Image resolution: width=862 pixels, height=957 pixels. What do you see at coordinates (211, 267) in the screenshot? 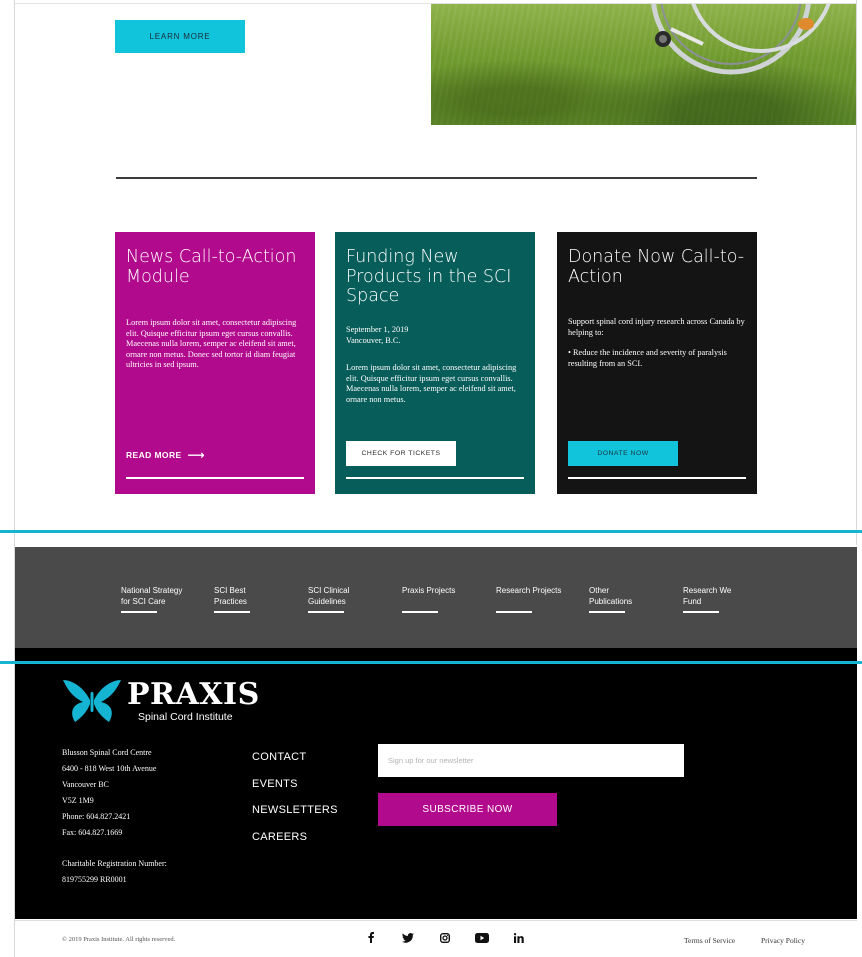
I see `news-card-title: News Call-to-Action Module` at bounding box center [211, 267].